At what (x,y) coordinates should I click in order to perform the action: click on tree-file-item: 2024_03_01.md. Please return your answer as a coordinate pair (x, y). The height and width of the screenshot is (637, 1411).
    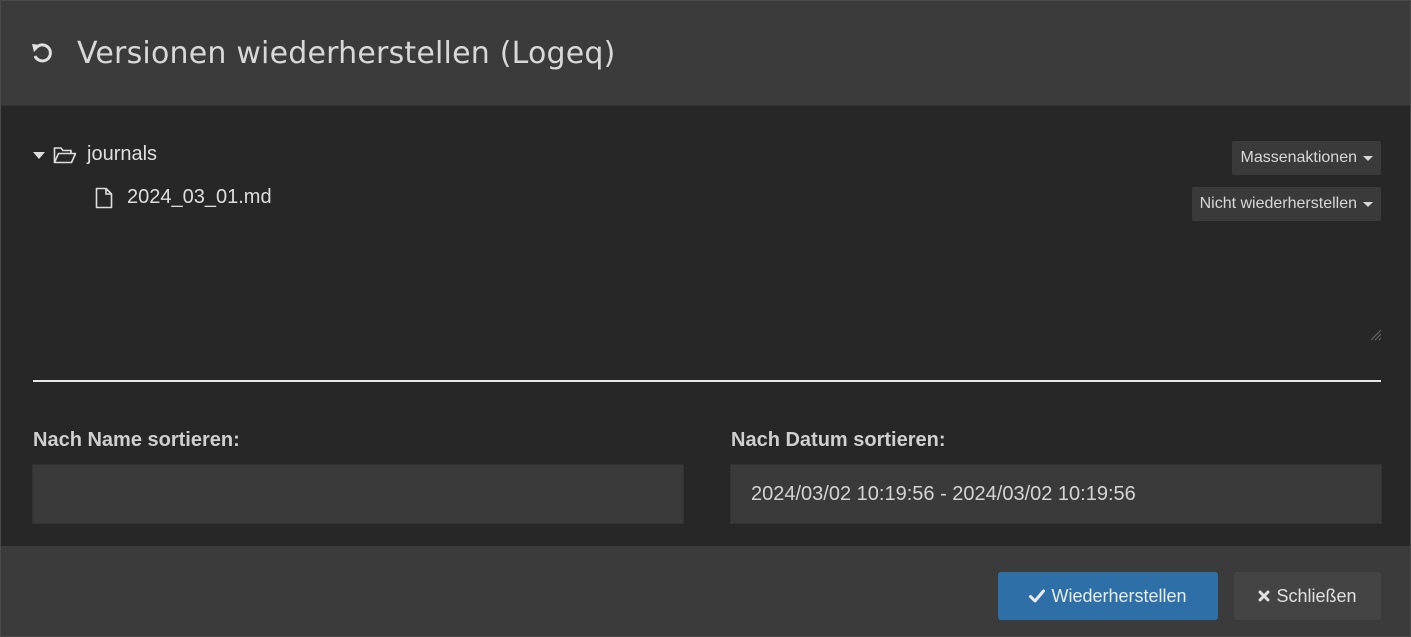
    Looking at the image, I should click on (183, 197).